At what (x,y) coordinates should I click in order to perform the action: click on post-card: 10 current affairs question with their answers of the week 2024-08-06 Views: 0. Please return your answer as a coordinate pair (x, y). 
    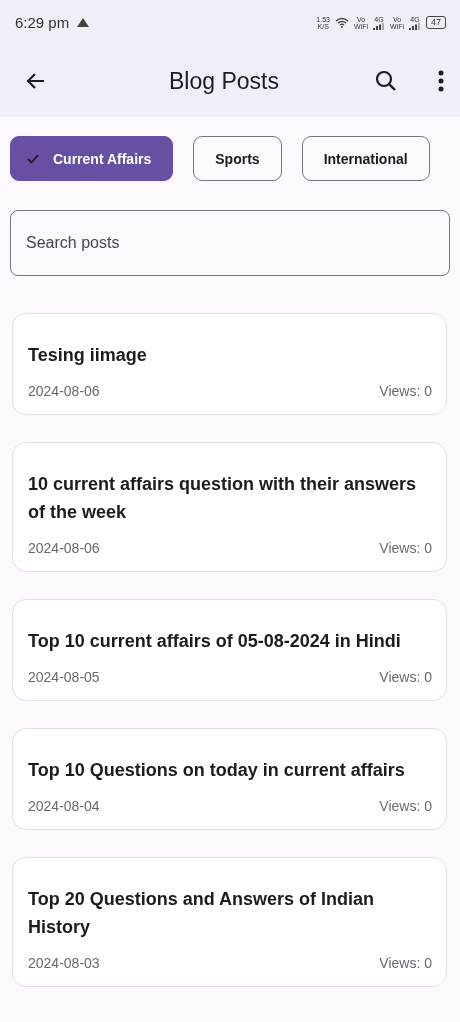
    Looking at the image, I should click on (229, 507).